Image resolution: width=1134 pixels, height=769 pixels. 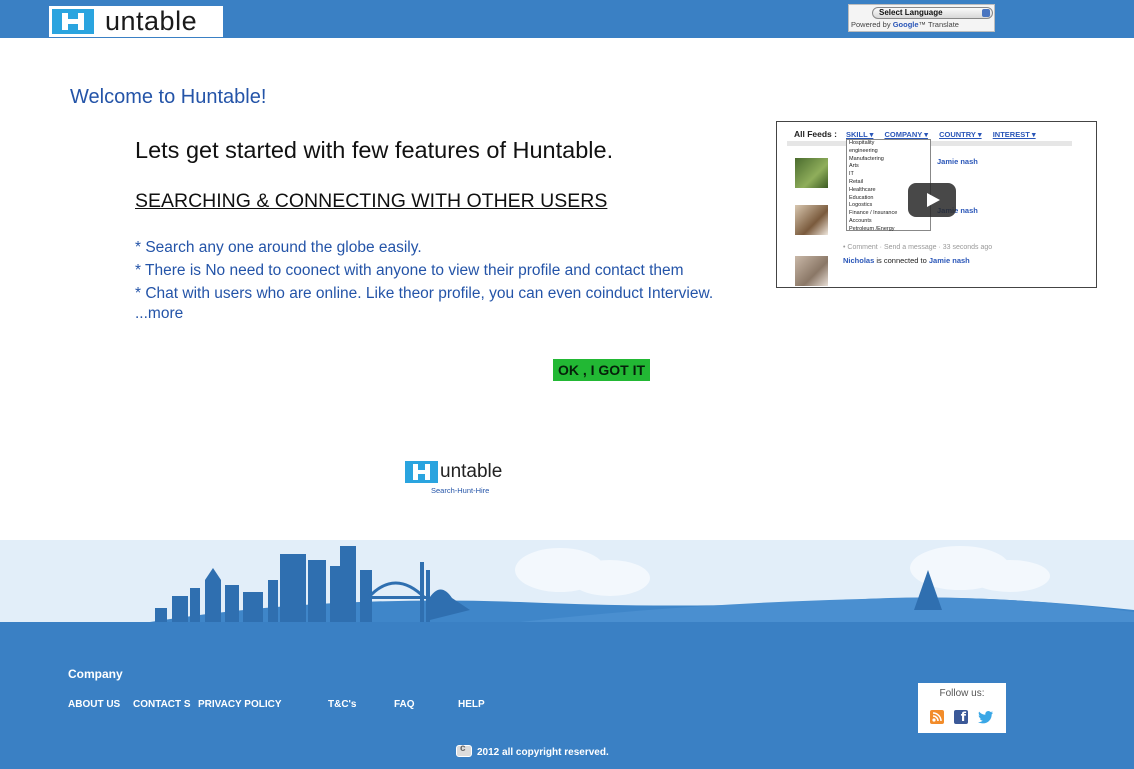 I want to click on video-filter-skill: SKILL ▾, so click(x=860, y=134).